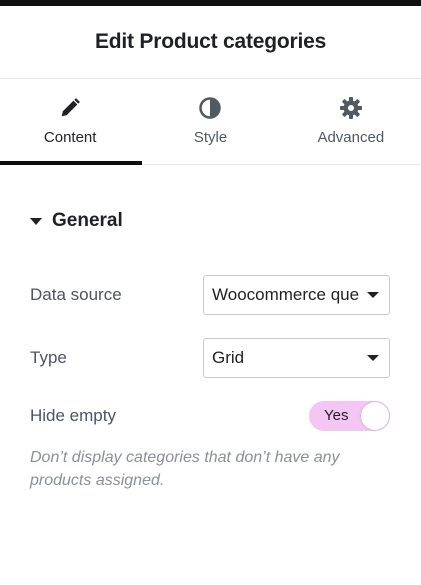 The width and height of the screenshot is (421, 585). I want to click on contrast-icon, so click(210, 108).